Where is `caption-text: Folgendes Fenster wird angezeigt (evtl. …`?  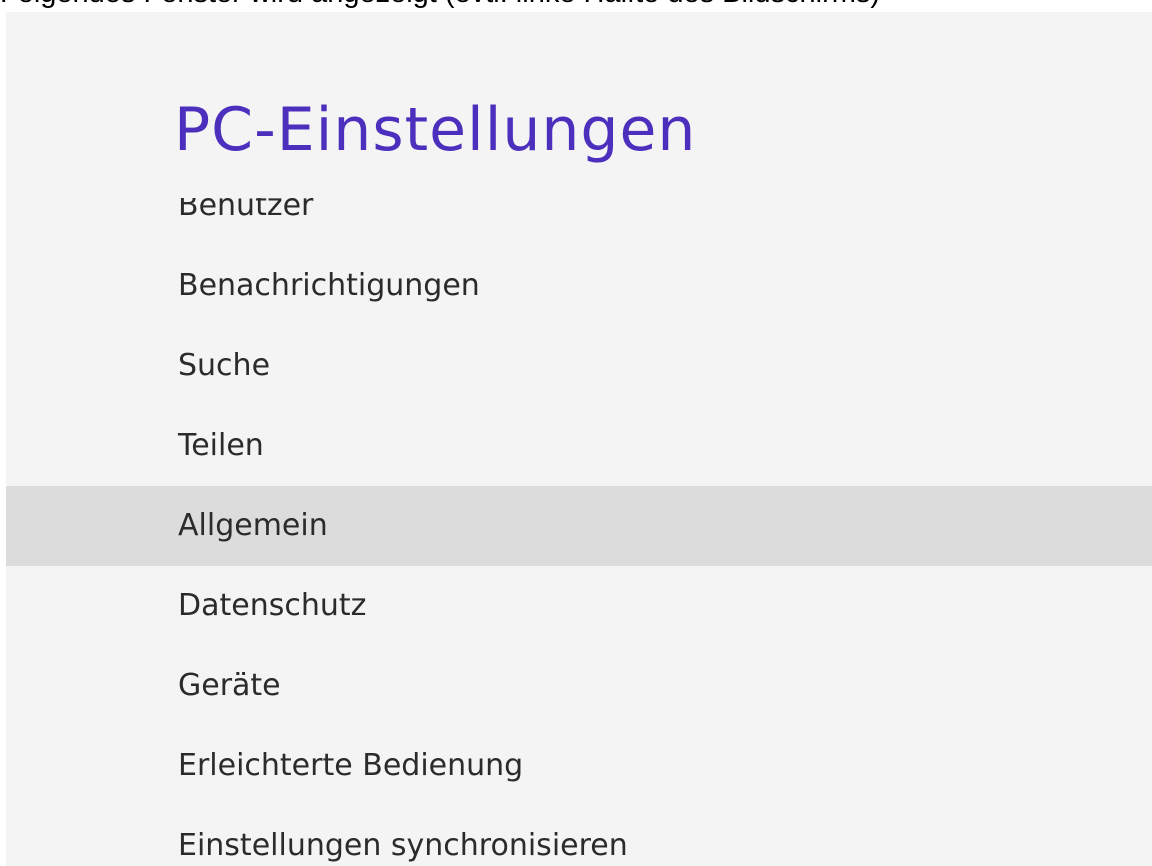
caption-text: Folgendes Fenster wird angezeigt (evtl. … is located at coordinates (440, 5).